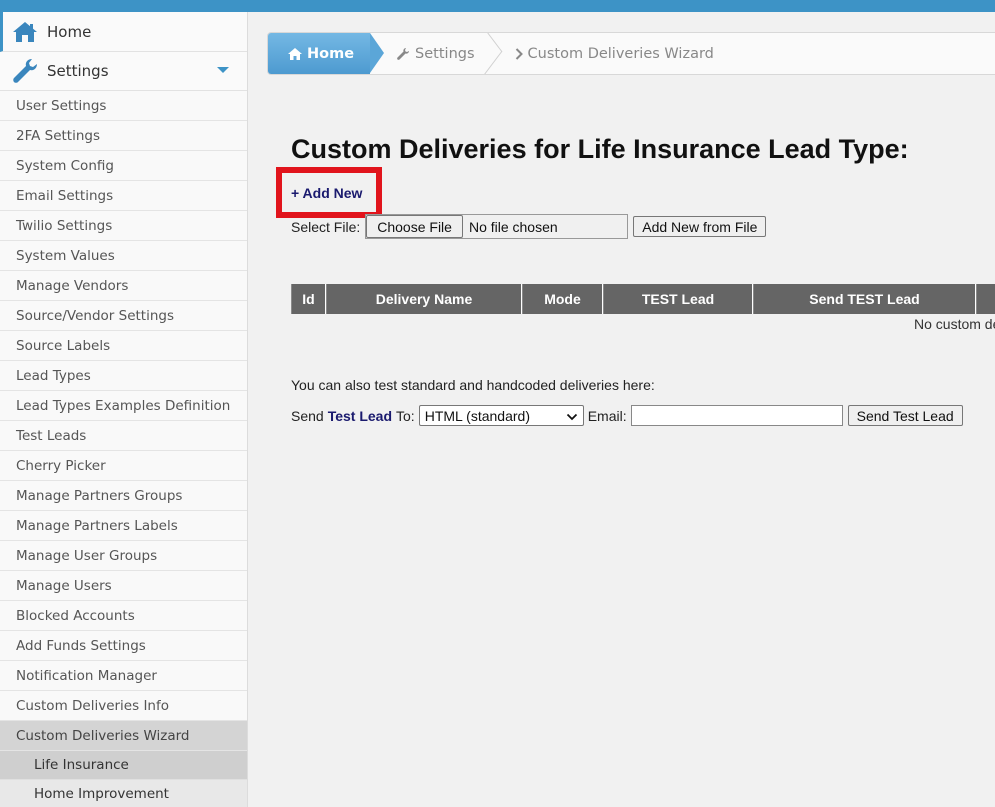  I want to click on sidebar-item-label: Lead Types, so click(53, 375).